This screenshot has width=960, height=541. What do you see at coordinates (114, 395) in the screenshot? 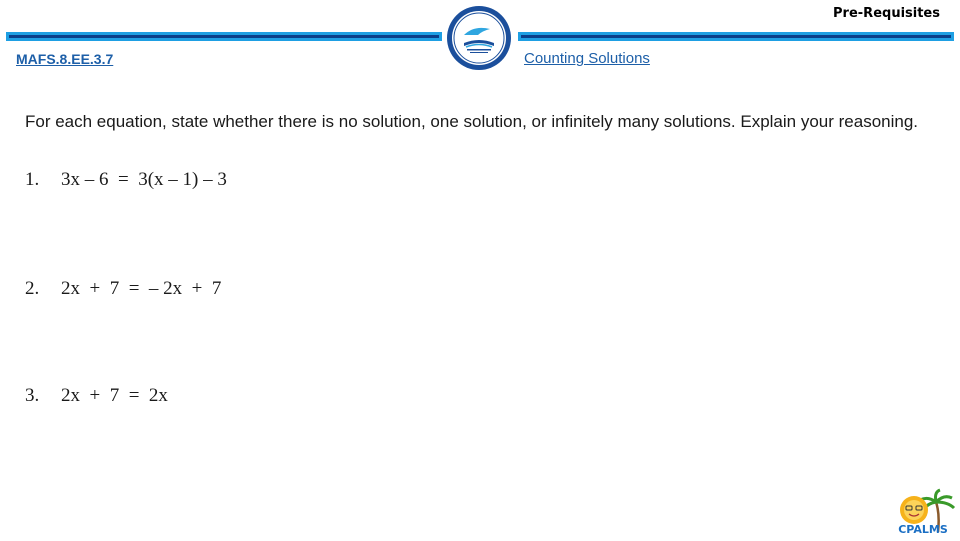
I see `problem-equation: 2x + 7 = 2x` at bounding box center [114, 395].